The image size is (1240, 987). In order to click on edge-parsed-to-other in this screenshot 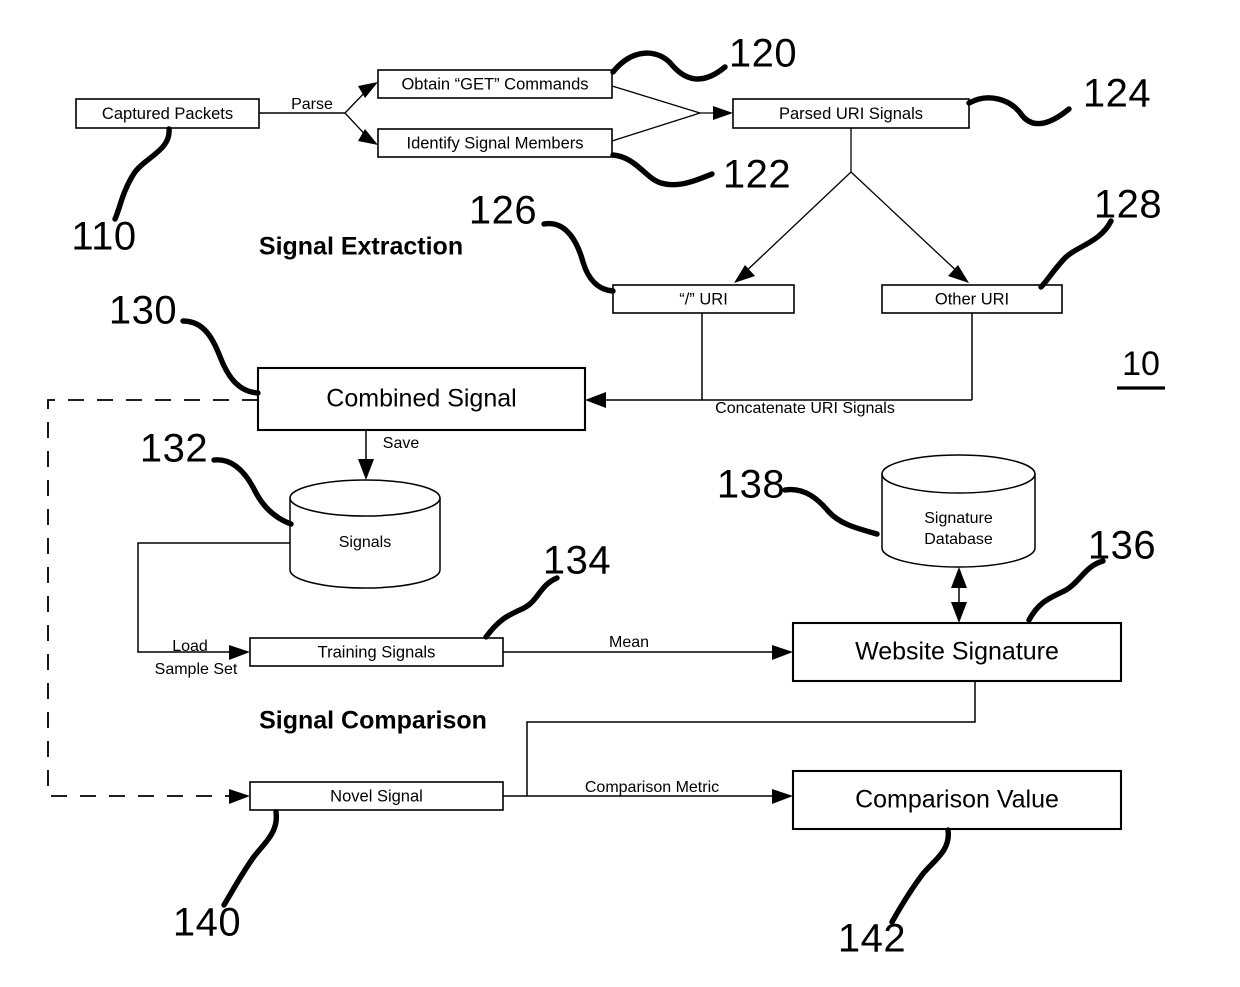, I will do `click(906, 224)`.